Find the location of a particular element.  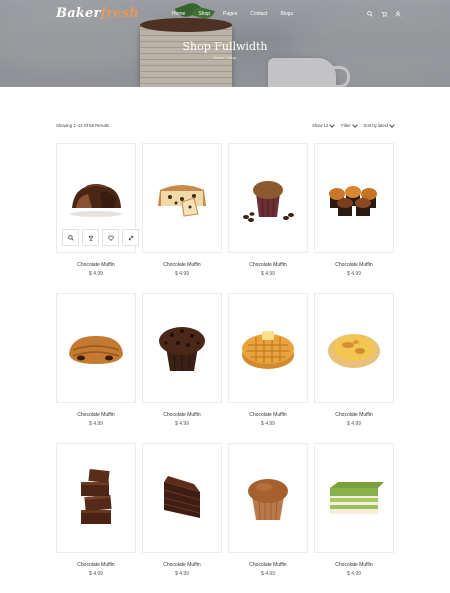

waffle-with-butter-image is located at coordinates (268, 350).